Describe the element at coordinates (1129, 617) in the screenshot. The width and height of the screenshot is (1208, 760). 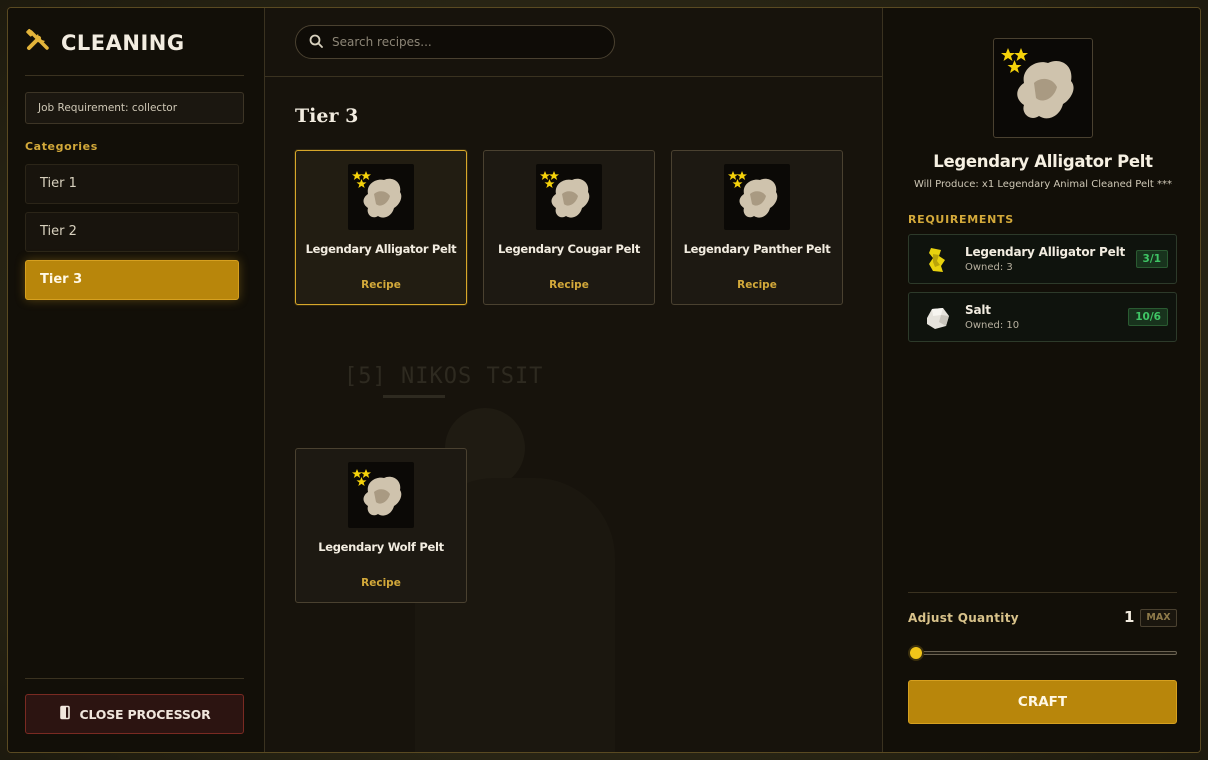
I see `quantity-value: 1` at that location.